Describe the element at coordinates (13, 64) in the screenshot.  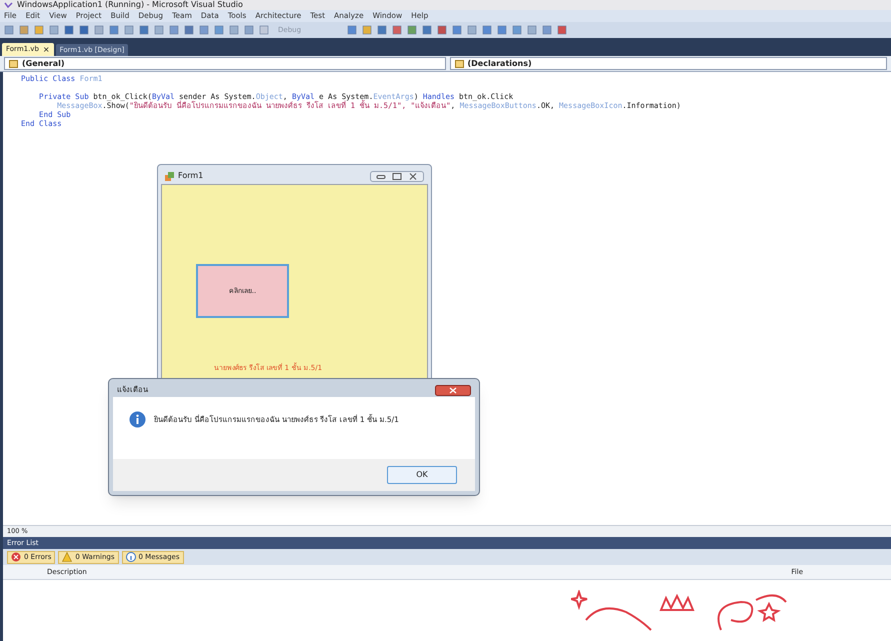
I see `class-icon` at that location.